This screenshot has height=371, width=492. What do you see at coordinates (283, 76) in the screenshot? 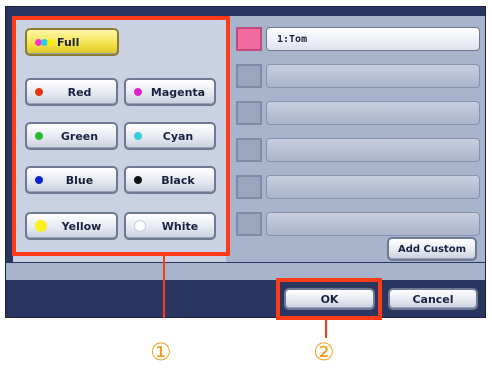
I see `custom-slot-2-label: 2:` at bounding box center [283, 76].